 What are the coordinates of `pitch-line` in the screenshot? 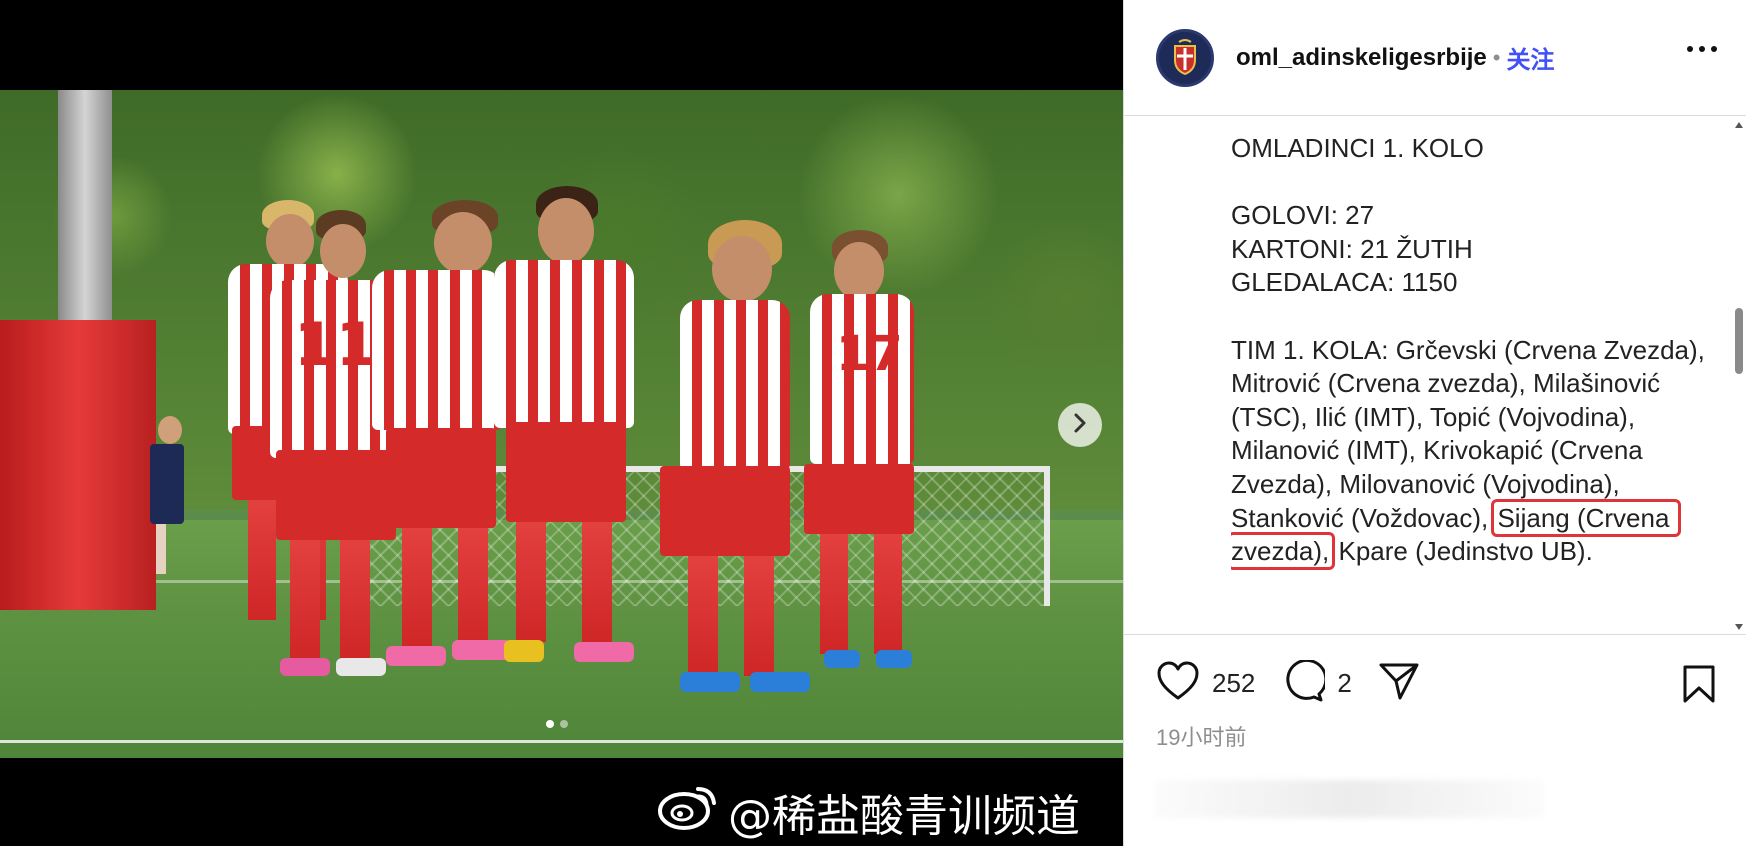 It's located at (561, 741).